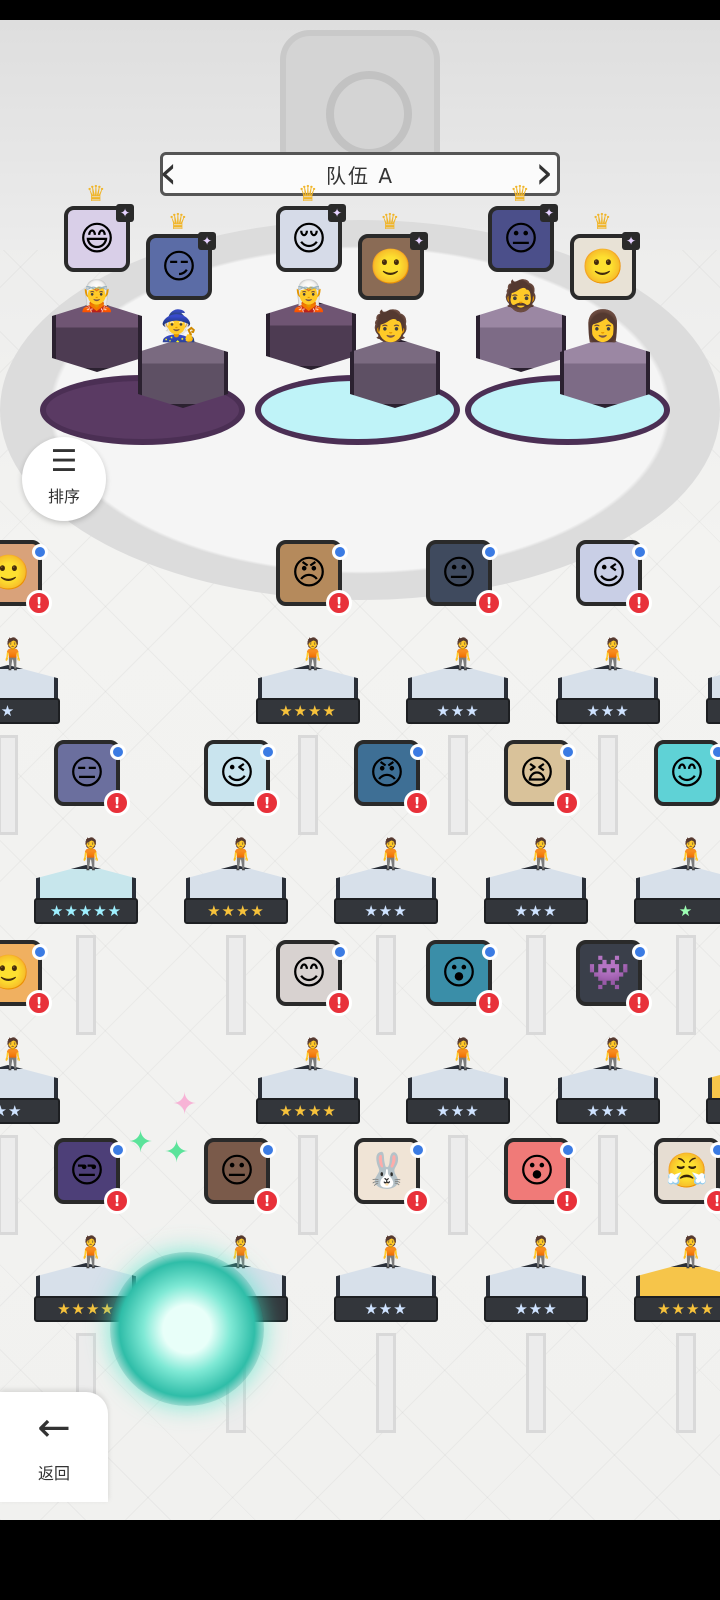 The width and height of the screenshot is (720, 1600). I want to click on hero-sprite: 🧙, so click(179, 326).